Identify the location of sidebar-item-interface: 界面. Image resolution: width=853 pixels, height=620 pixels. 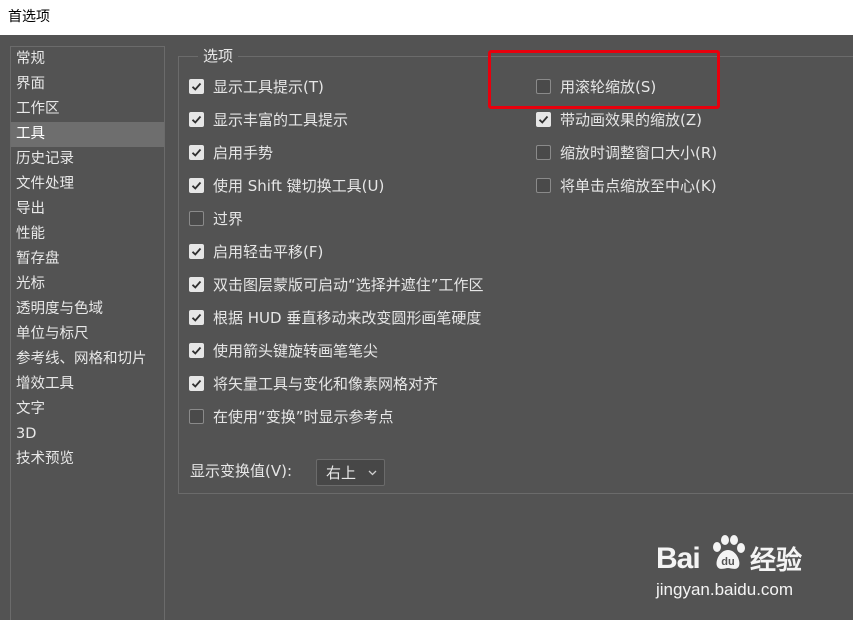
(87, 84).